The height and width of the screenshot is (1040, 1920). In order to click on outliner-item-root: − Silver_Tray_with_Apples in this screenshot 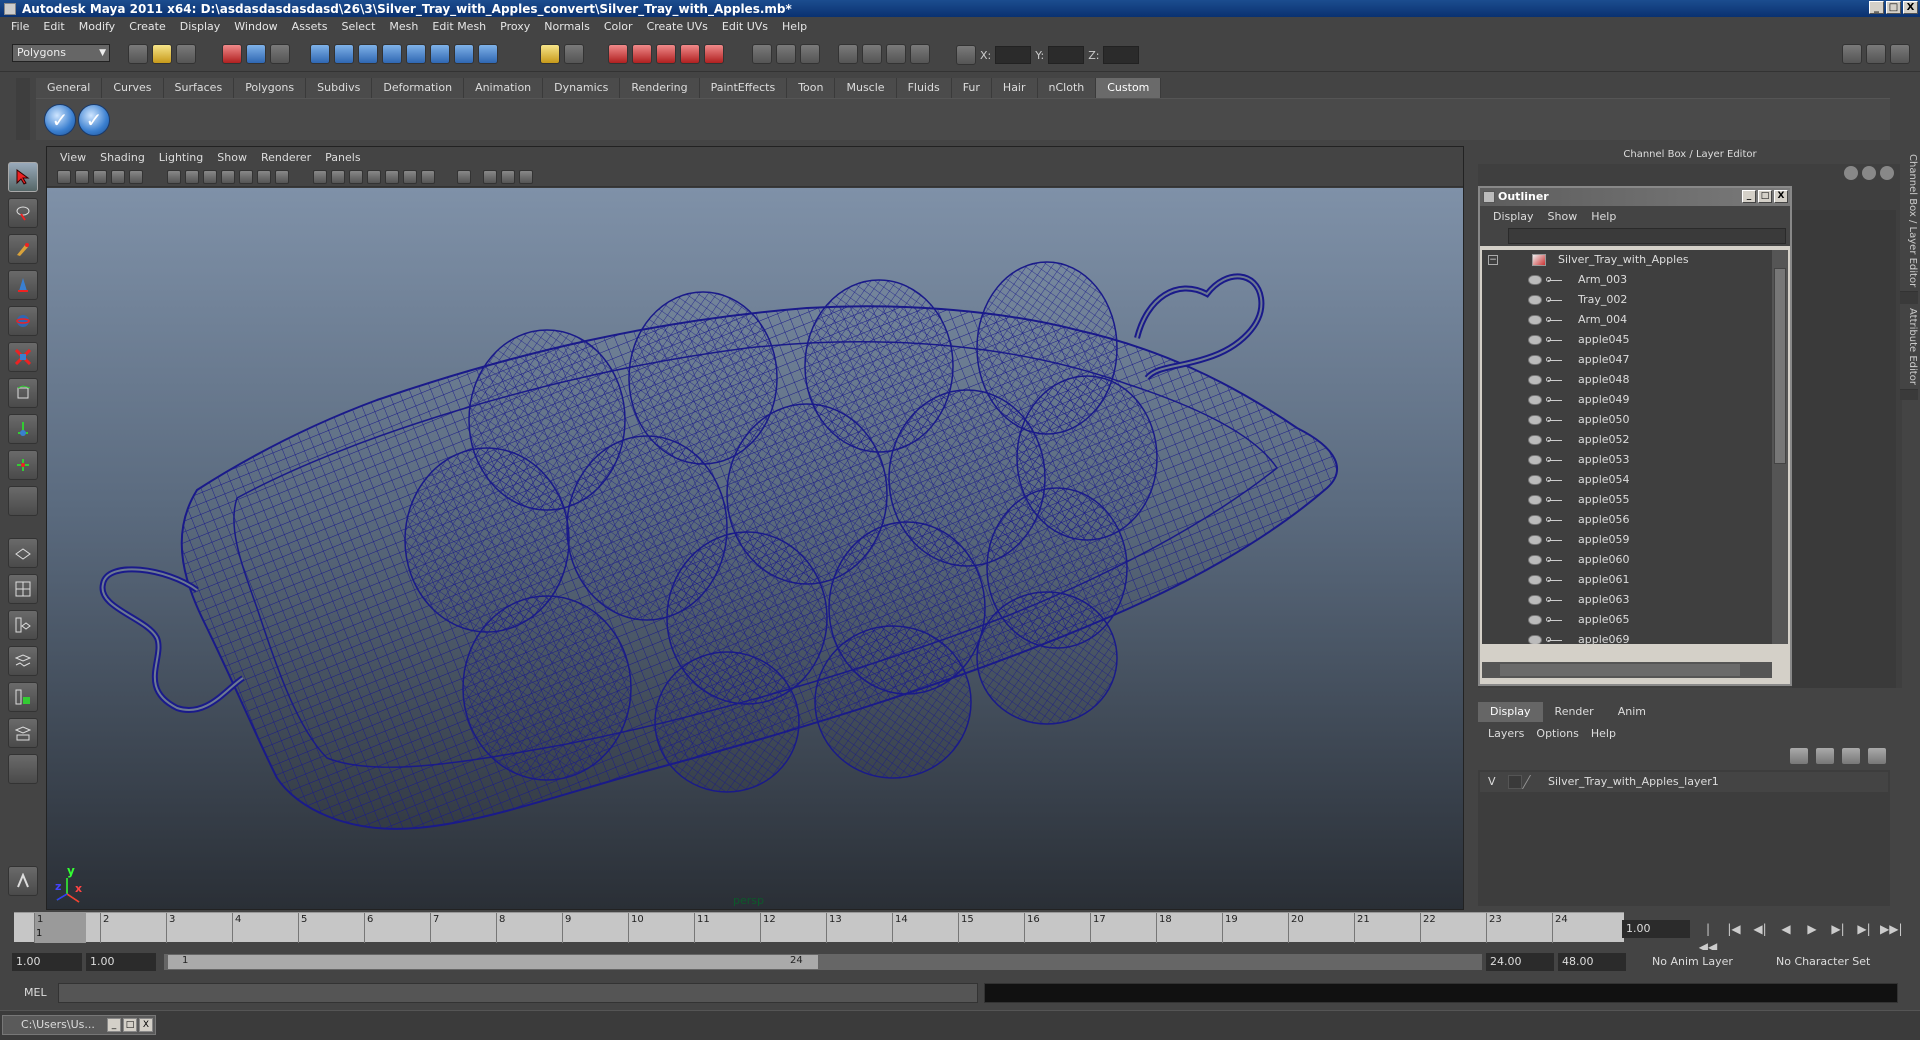, I will do `click(1627, 260)`.